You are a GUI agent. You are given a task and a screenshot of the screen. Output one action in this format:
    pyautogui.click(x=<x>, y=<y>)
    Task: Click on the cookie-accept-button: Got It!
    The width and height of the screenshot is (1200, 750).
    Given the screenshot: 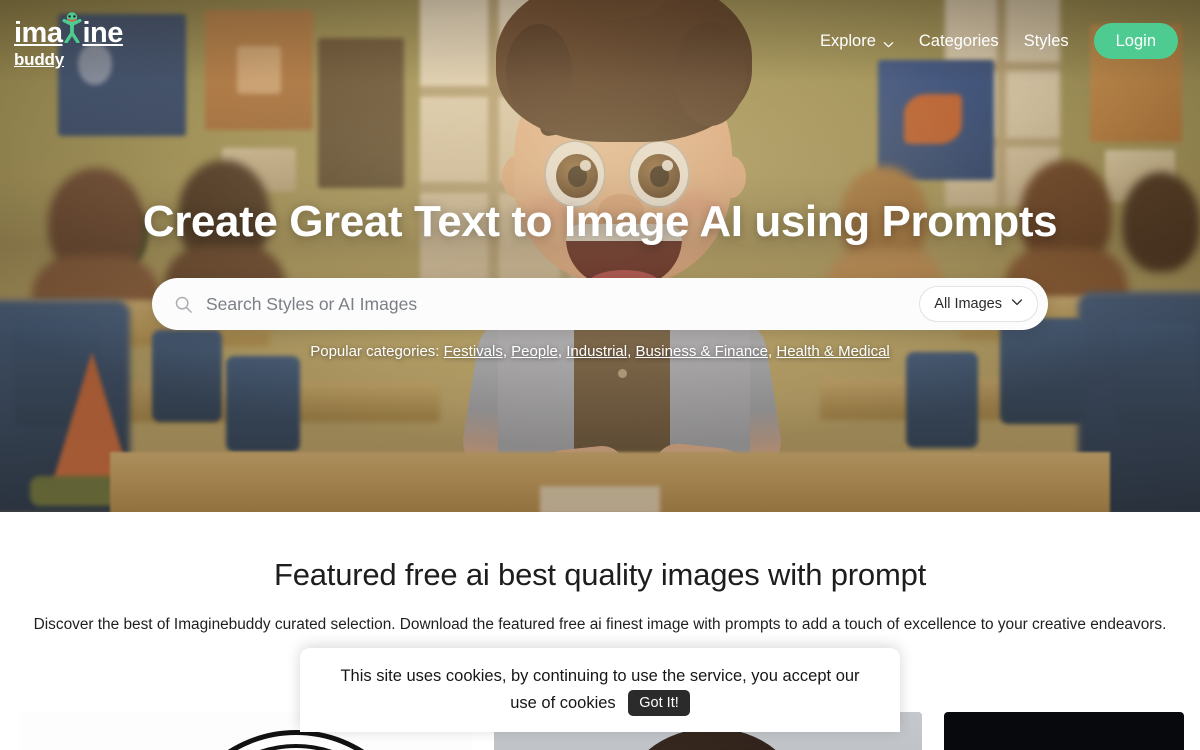 What is the action you would take?
    pyautogui.click(x=659, y=702)
    